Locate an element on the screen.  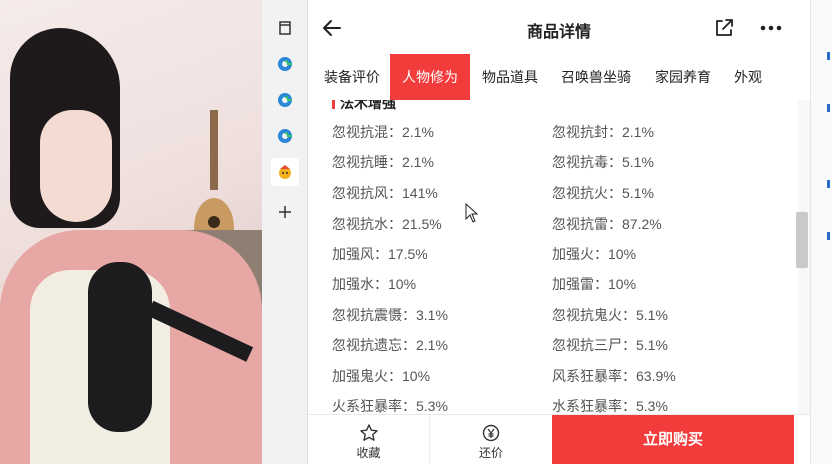
more-icon is located at coordinates (771, 28).